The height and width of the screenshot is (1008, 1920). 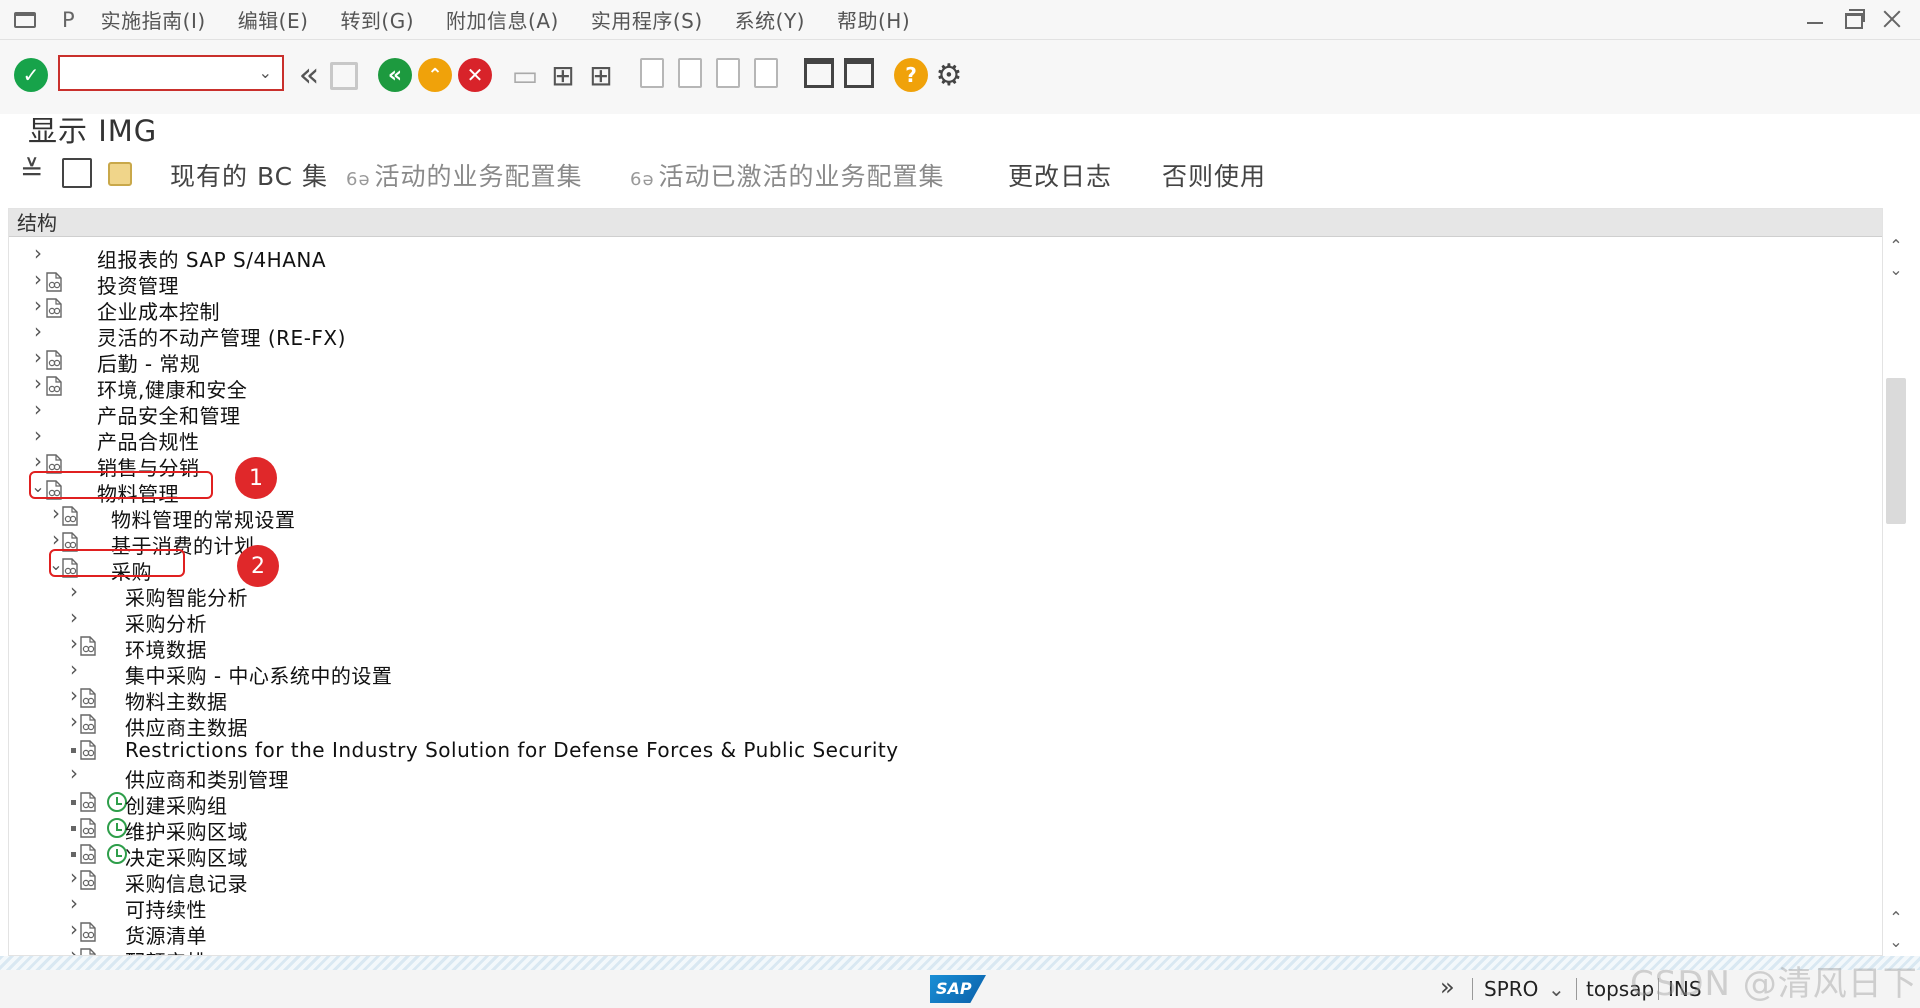 I want to click on menu-item: 系统(Y), so click(x=770, y=19).